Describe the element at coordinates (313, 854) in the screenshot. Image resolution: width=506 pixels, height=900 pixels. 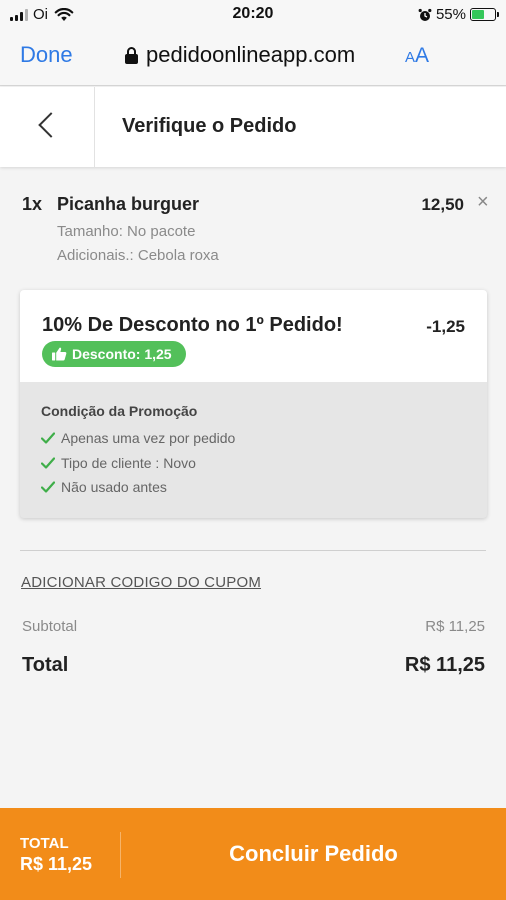
I see `checkout-button: Concluir Pedido` at that location.